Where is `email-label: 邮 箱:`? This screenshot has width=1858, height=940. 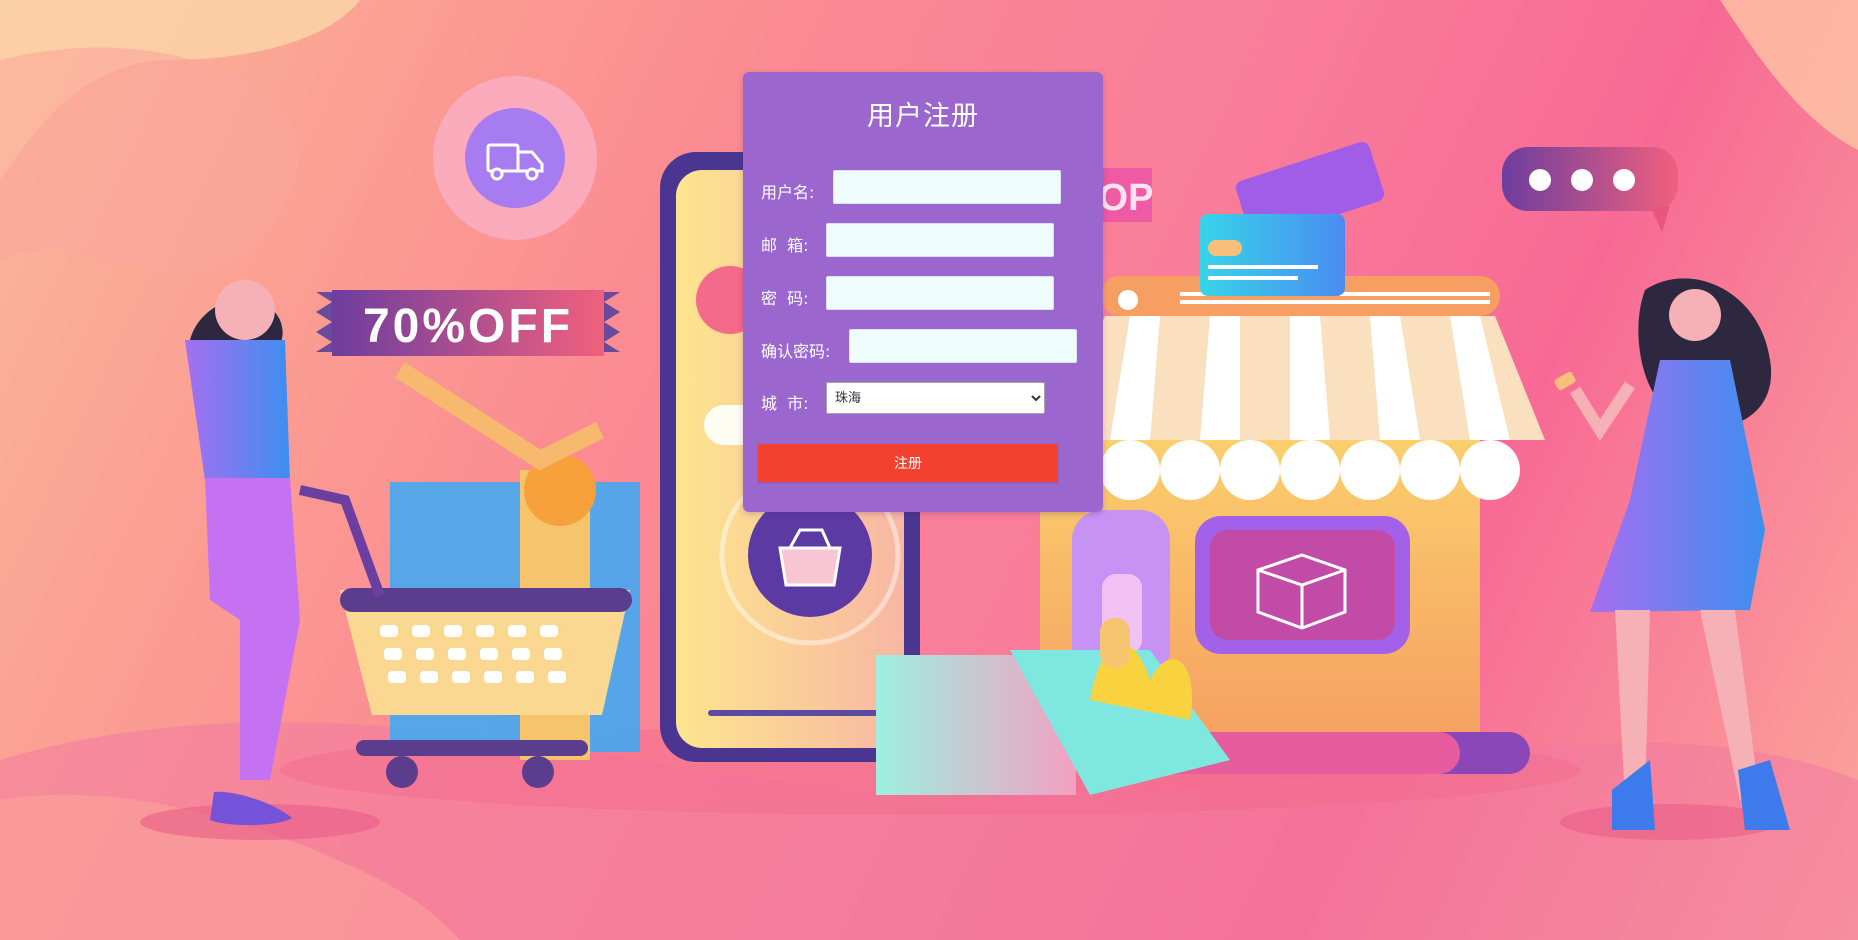 email-label: 邮 箱: is located at coordinates (785, 245).